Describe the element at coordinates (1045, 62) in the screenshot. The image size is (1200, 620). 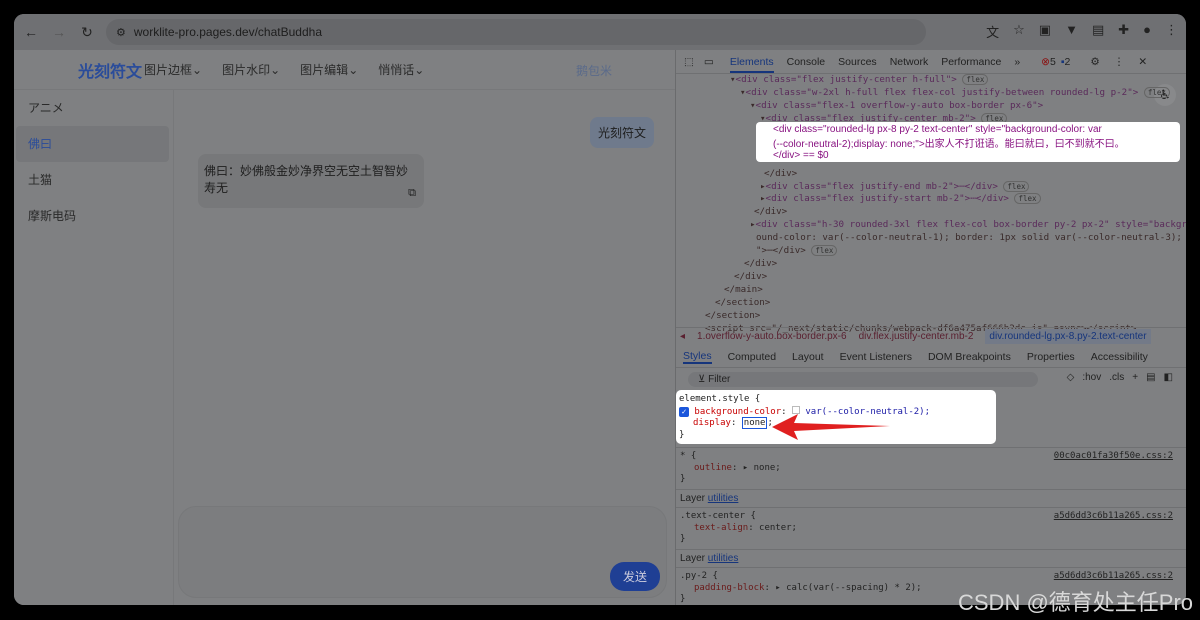
I see `error-icon: ⊗` at that location.